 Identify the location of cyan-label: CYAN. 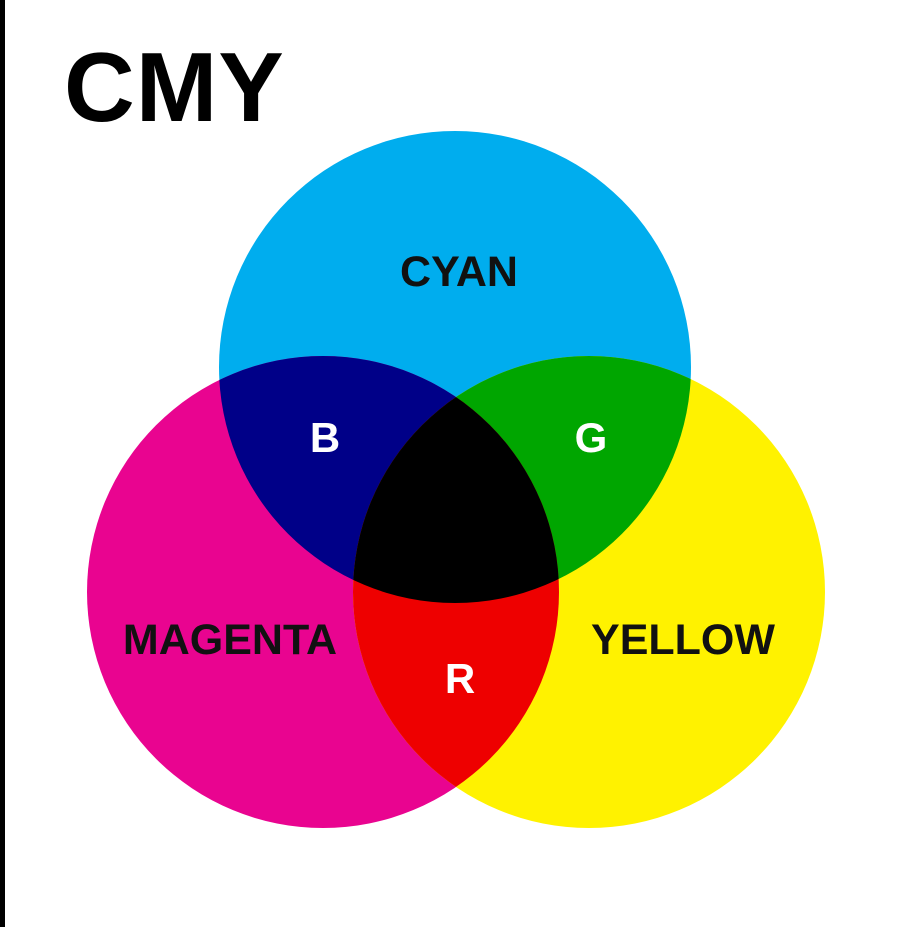
(459, 272).